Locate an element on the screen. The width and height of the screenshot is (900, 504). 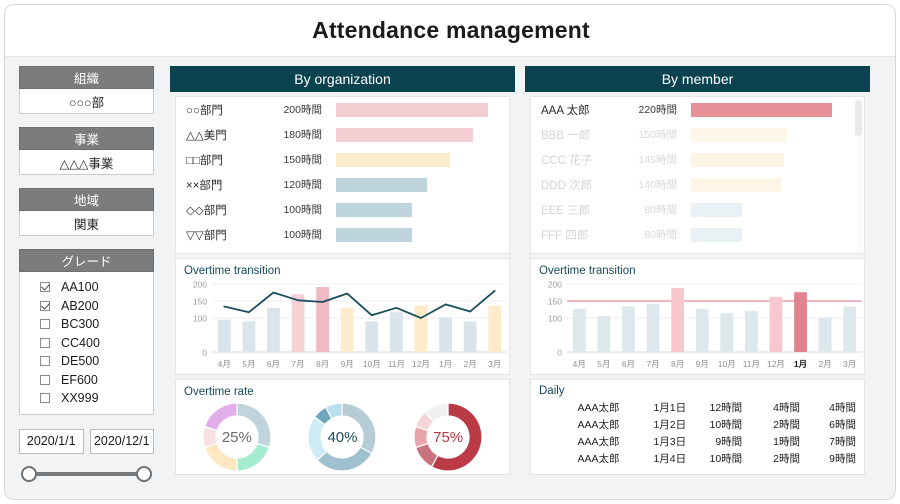
date-range-slider is located at coordinates (86, 474).